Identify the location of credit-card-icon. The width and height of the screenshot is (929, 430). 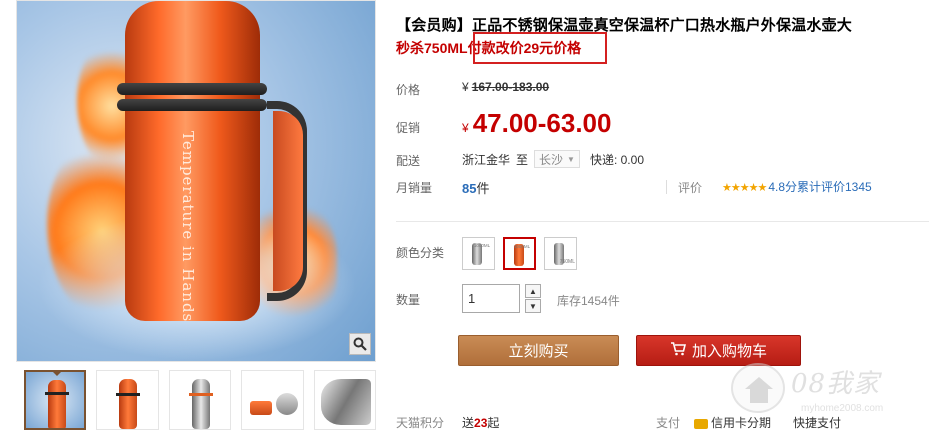
(701, 423).